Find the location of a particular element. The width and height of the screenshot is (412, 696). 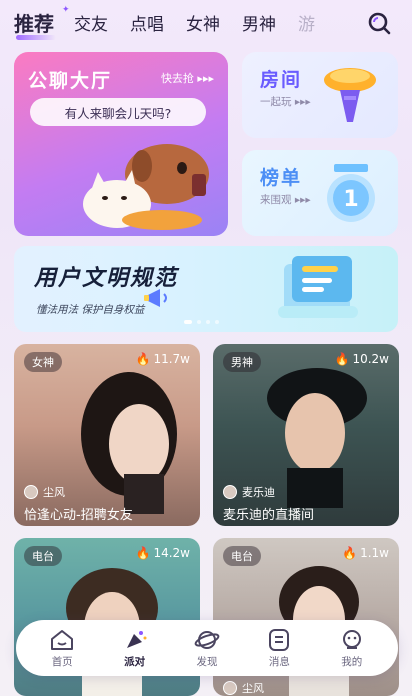

viewer-count: 🔥 10.2w is located at coordinates (362, 359).